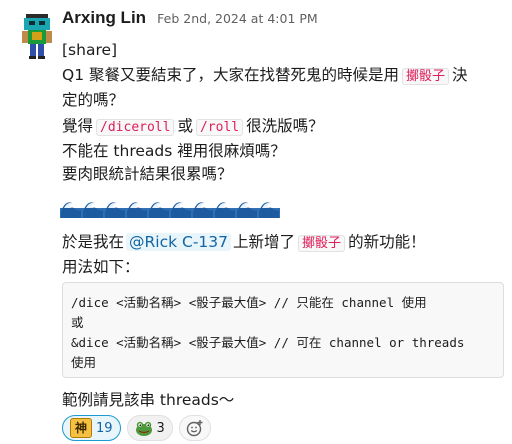 This screenshot has width=512, height=444. I want to click on code-line: /dice <活動名稱> <骰子最大值> // 只能在 channel 使用, so click(249, 302).